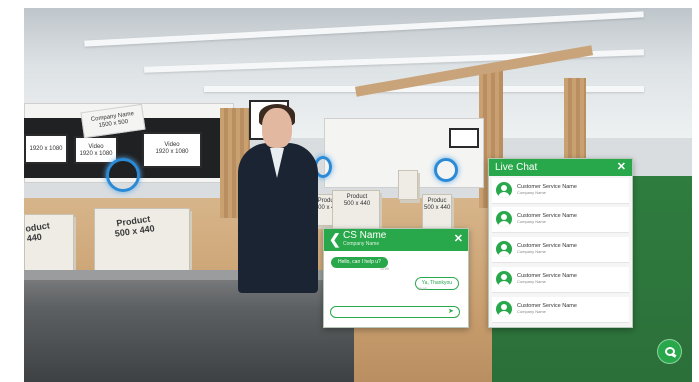 The image size is (699, 382). I want to click on screen-label: 1920 x 1080, so click(46, 149).